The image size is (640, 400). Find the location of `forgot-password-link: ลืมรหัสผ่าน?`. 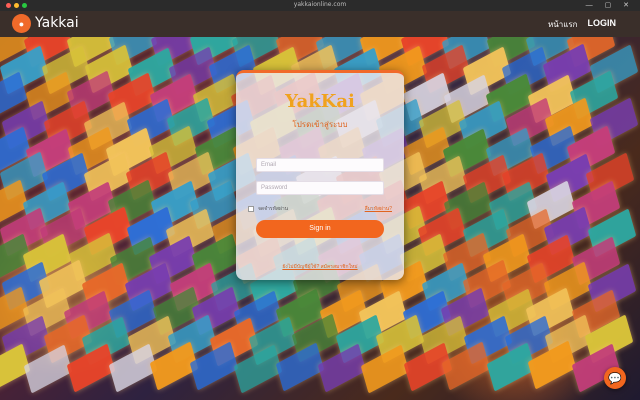

forgot-password-link: ลืมรหัสผ่าน? is located at coordinates (378, 209).